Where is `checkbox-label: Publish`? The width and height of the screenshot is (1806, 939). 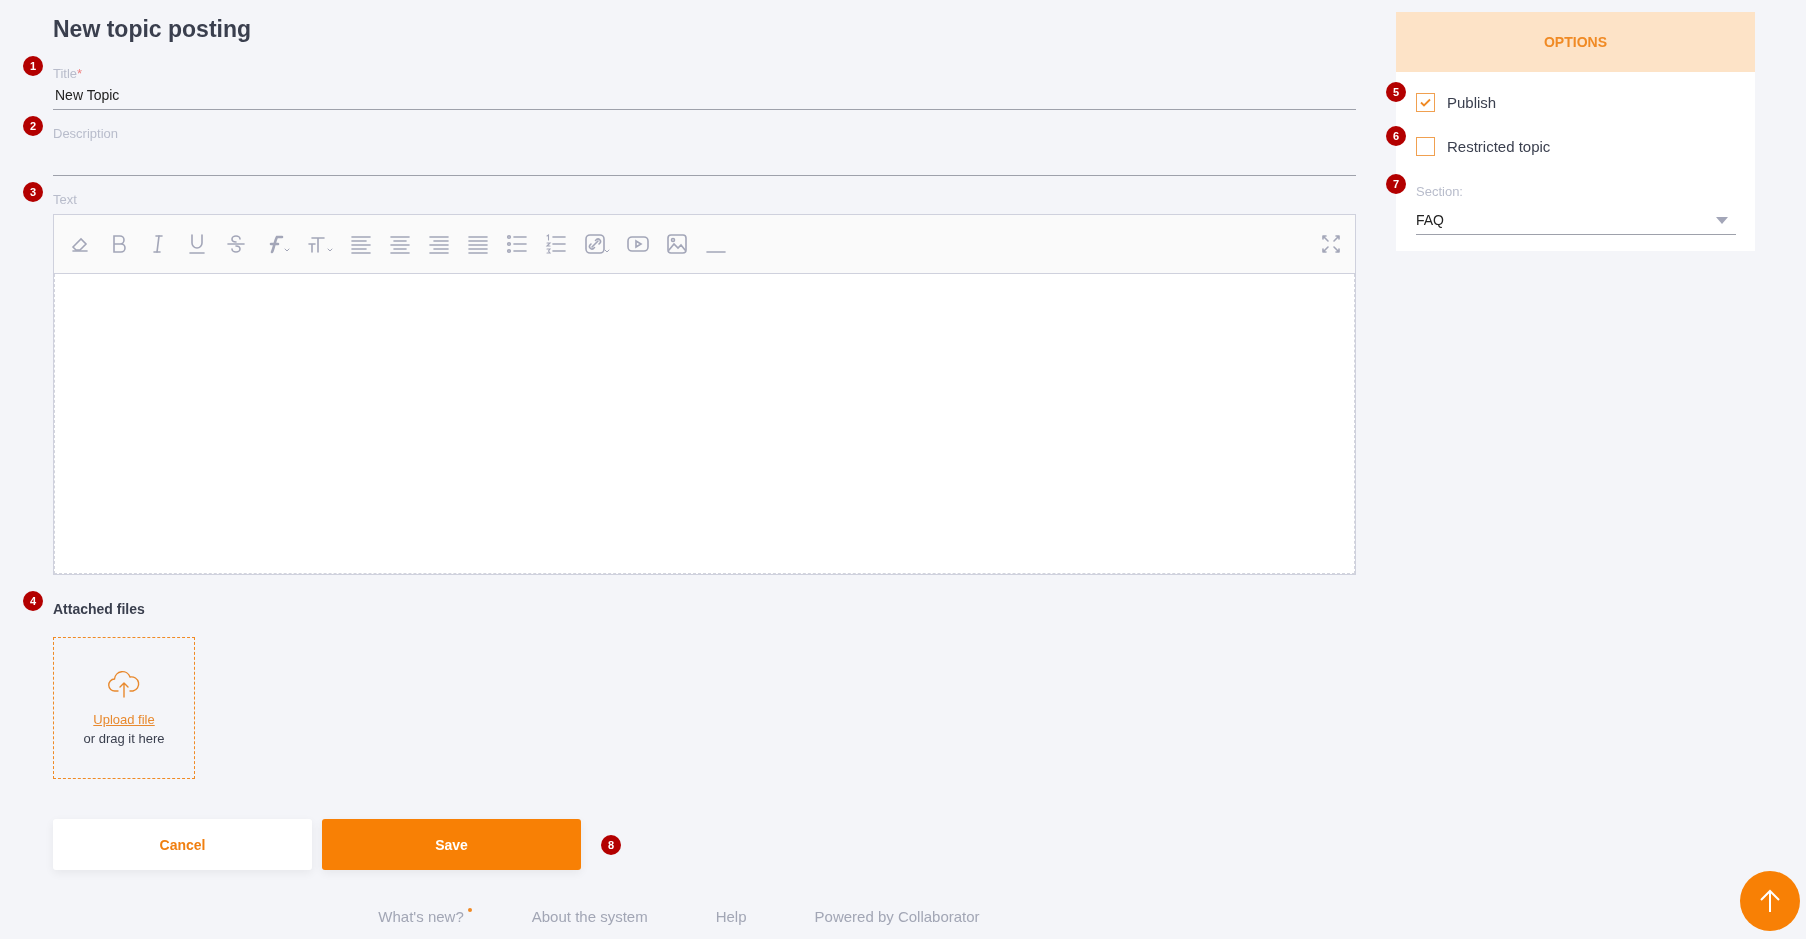 checkbox-label: Publish is located at coordinates (1472, 102).